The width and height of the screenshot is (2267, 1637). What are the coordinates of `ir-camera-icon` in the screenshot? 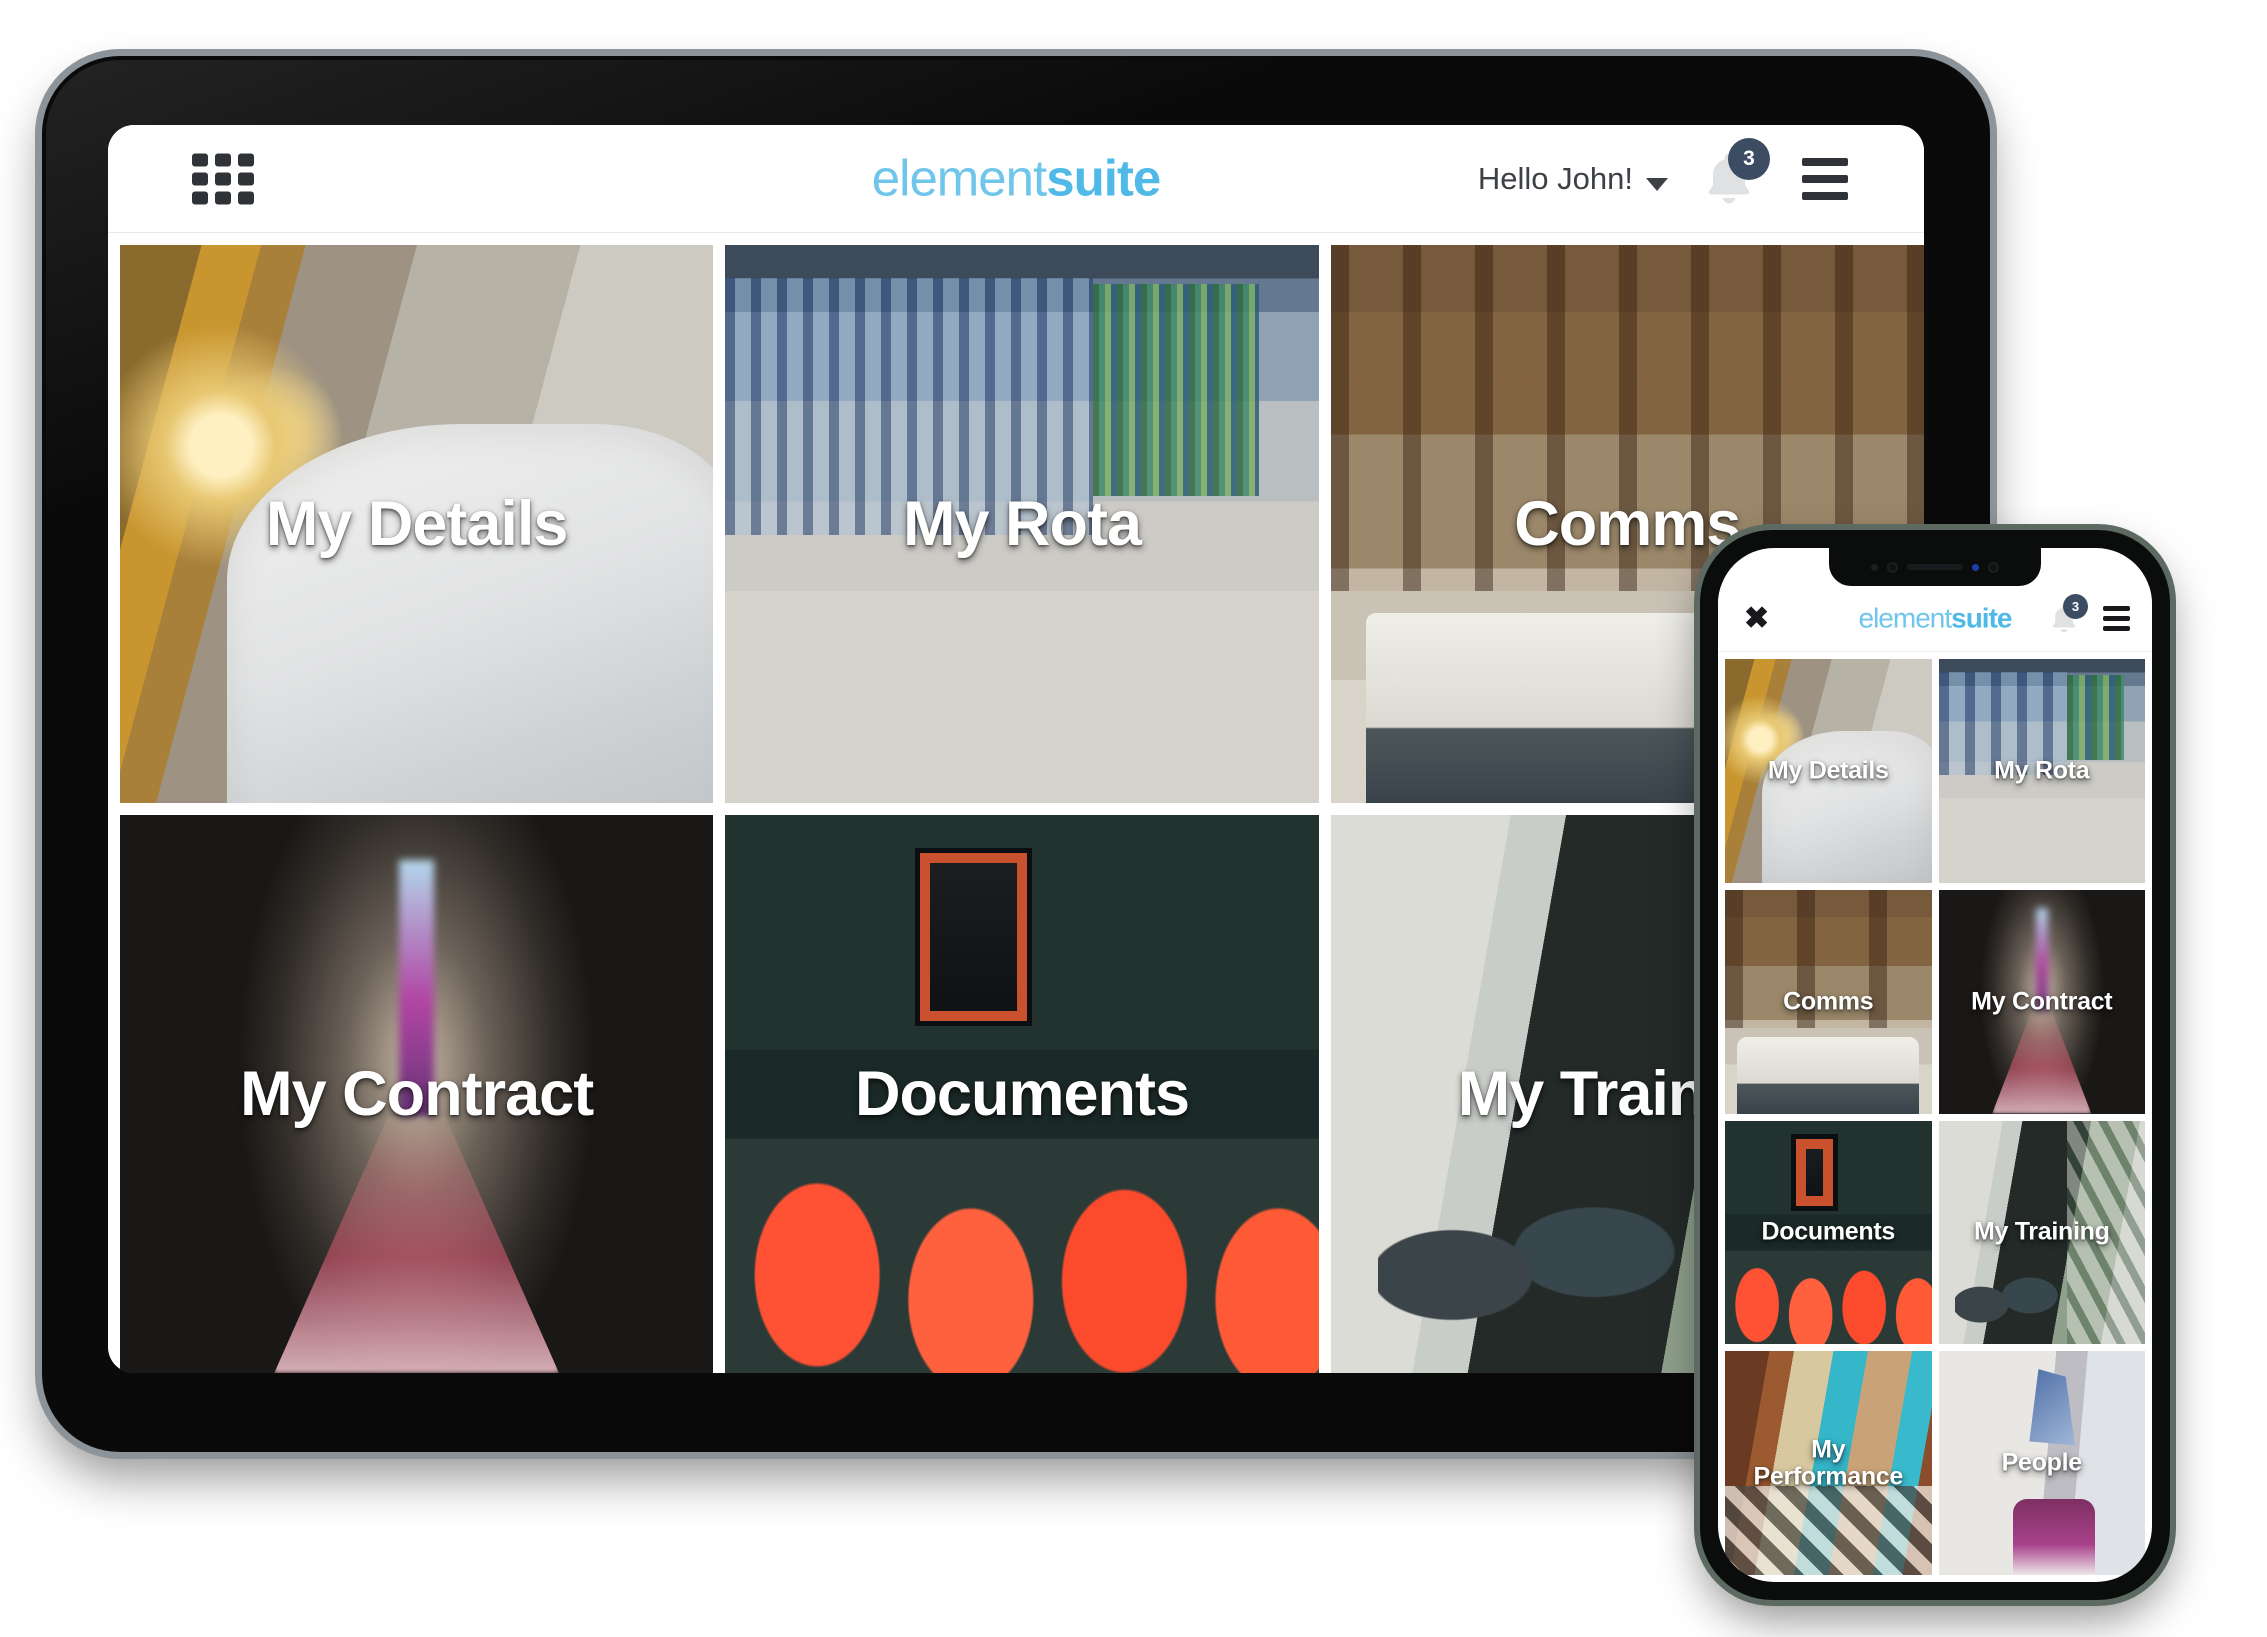 It's located at (1892, 567).